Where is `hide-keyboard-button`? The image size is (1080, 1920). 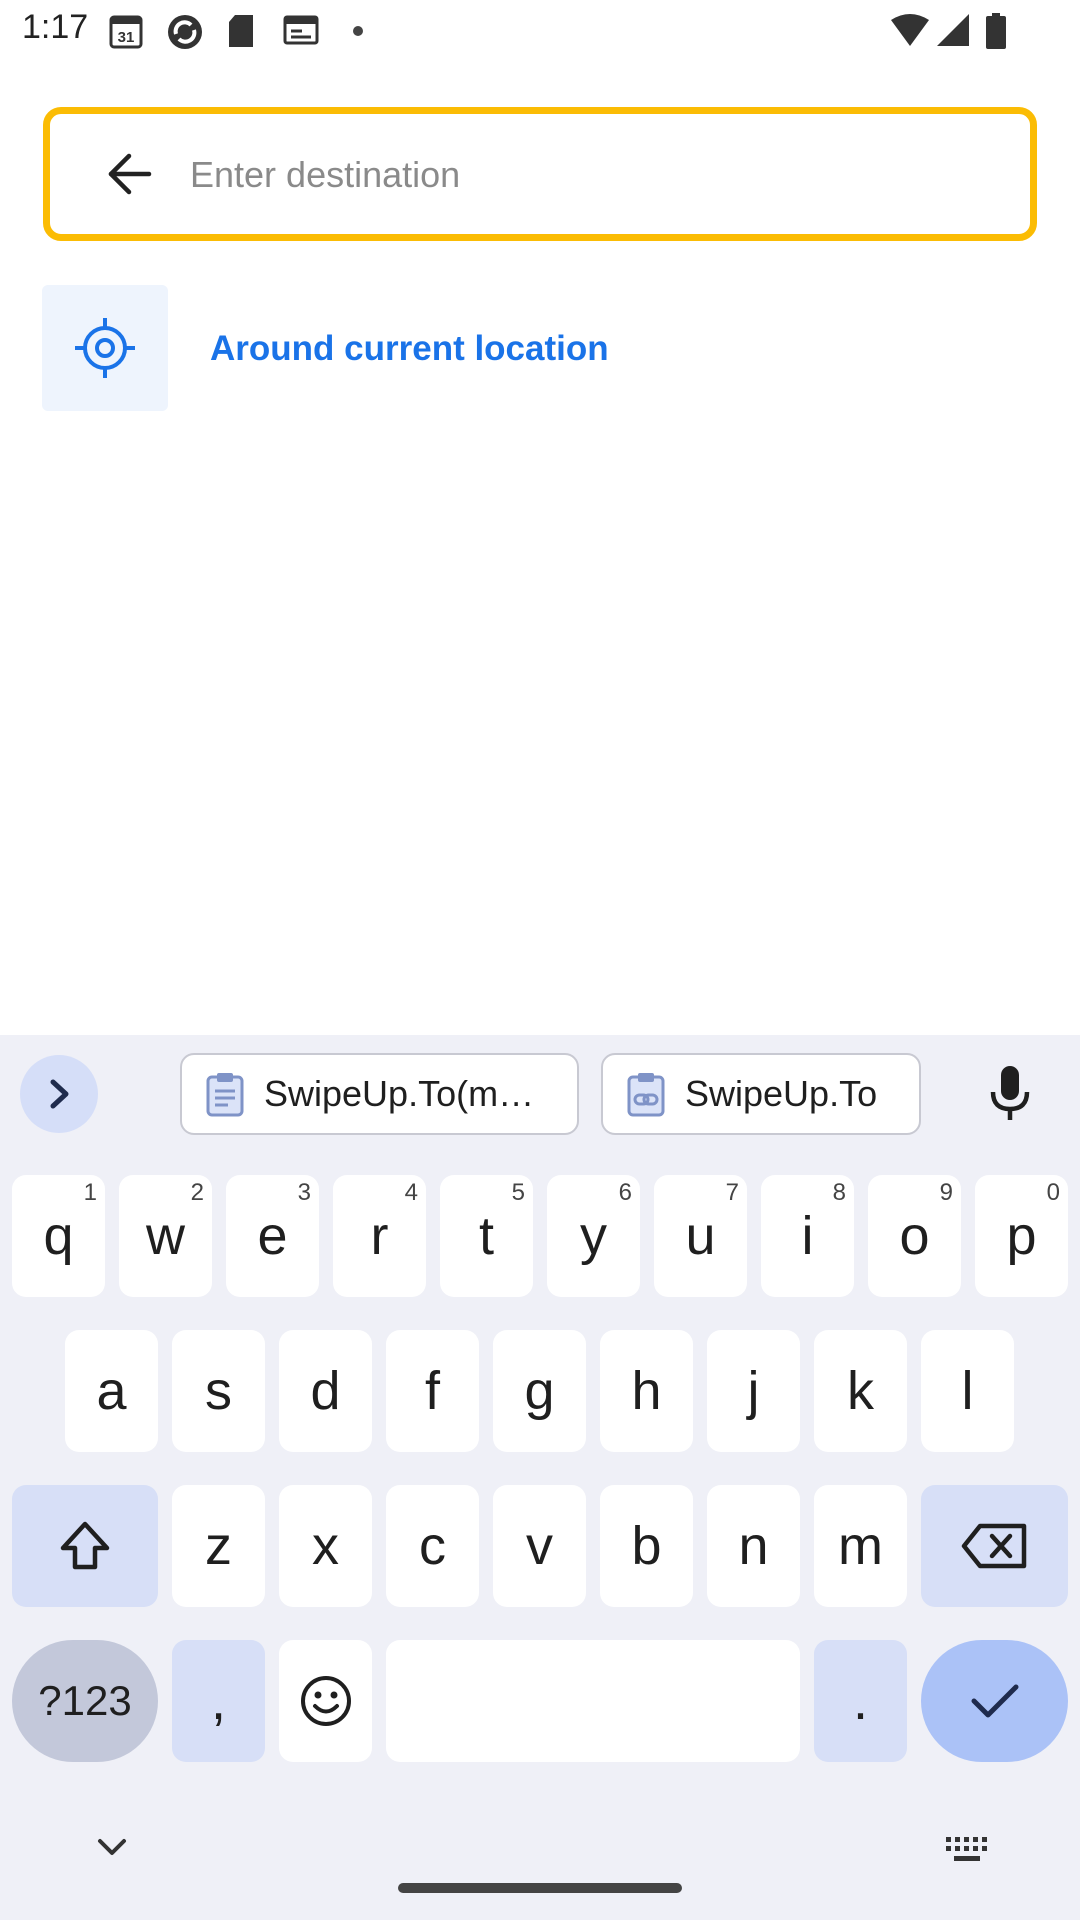
hide-keyboard-button is located at coordinates (112, 1849).